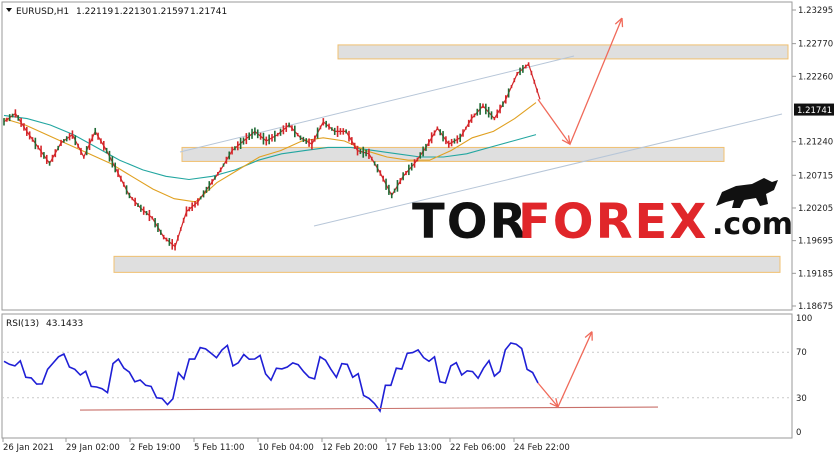 The height and width of the screenshot is (458, 838). What do you see at coordinates (28, 448) in the screenshot?
I see `time-tick-label: 26 Jan 2021` at bounding box center [28, 448].